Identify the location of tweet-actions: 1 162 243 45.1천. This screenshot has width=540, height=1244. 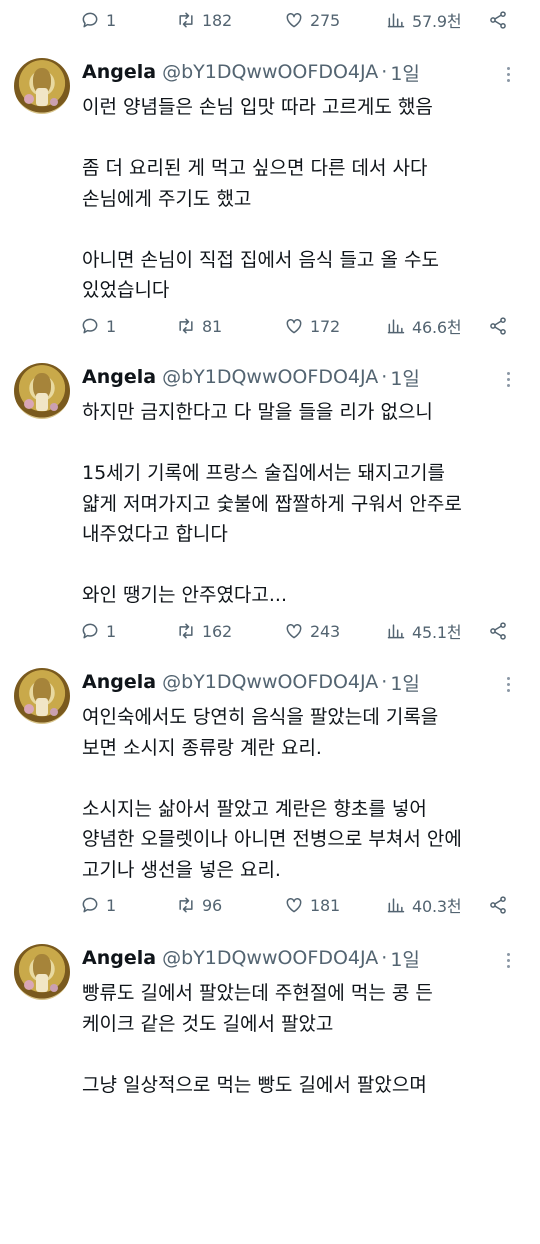
(300, 631).